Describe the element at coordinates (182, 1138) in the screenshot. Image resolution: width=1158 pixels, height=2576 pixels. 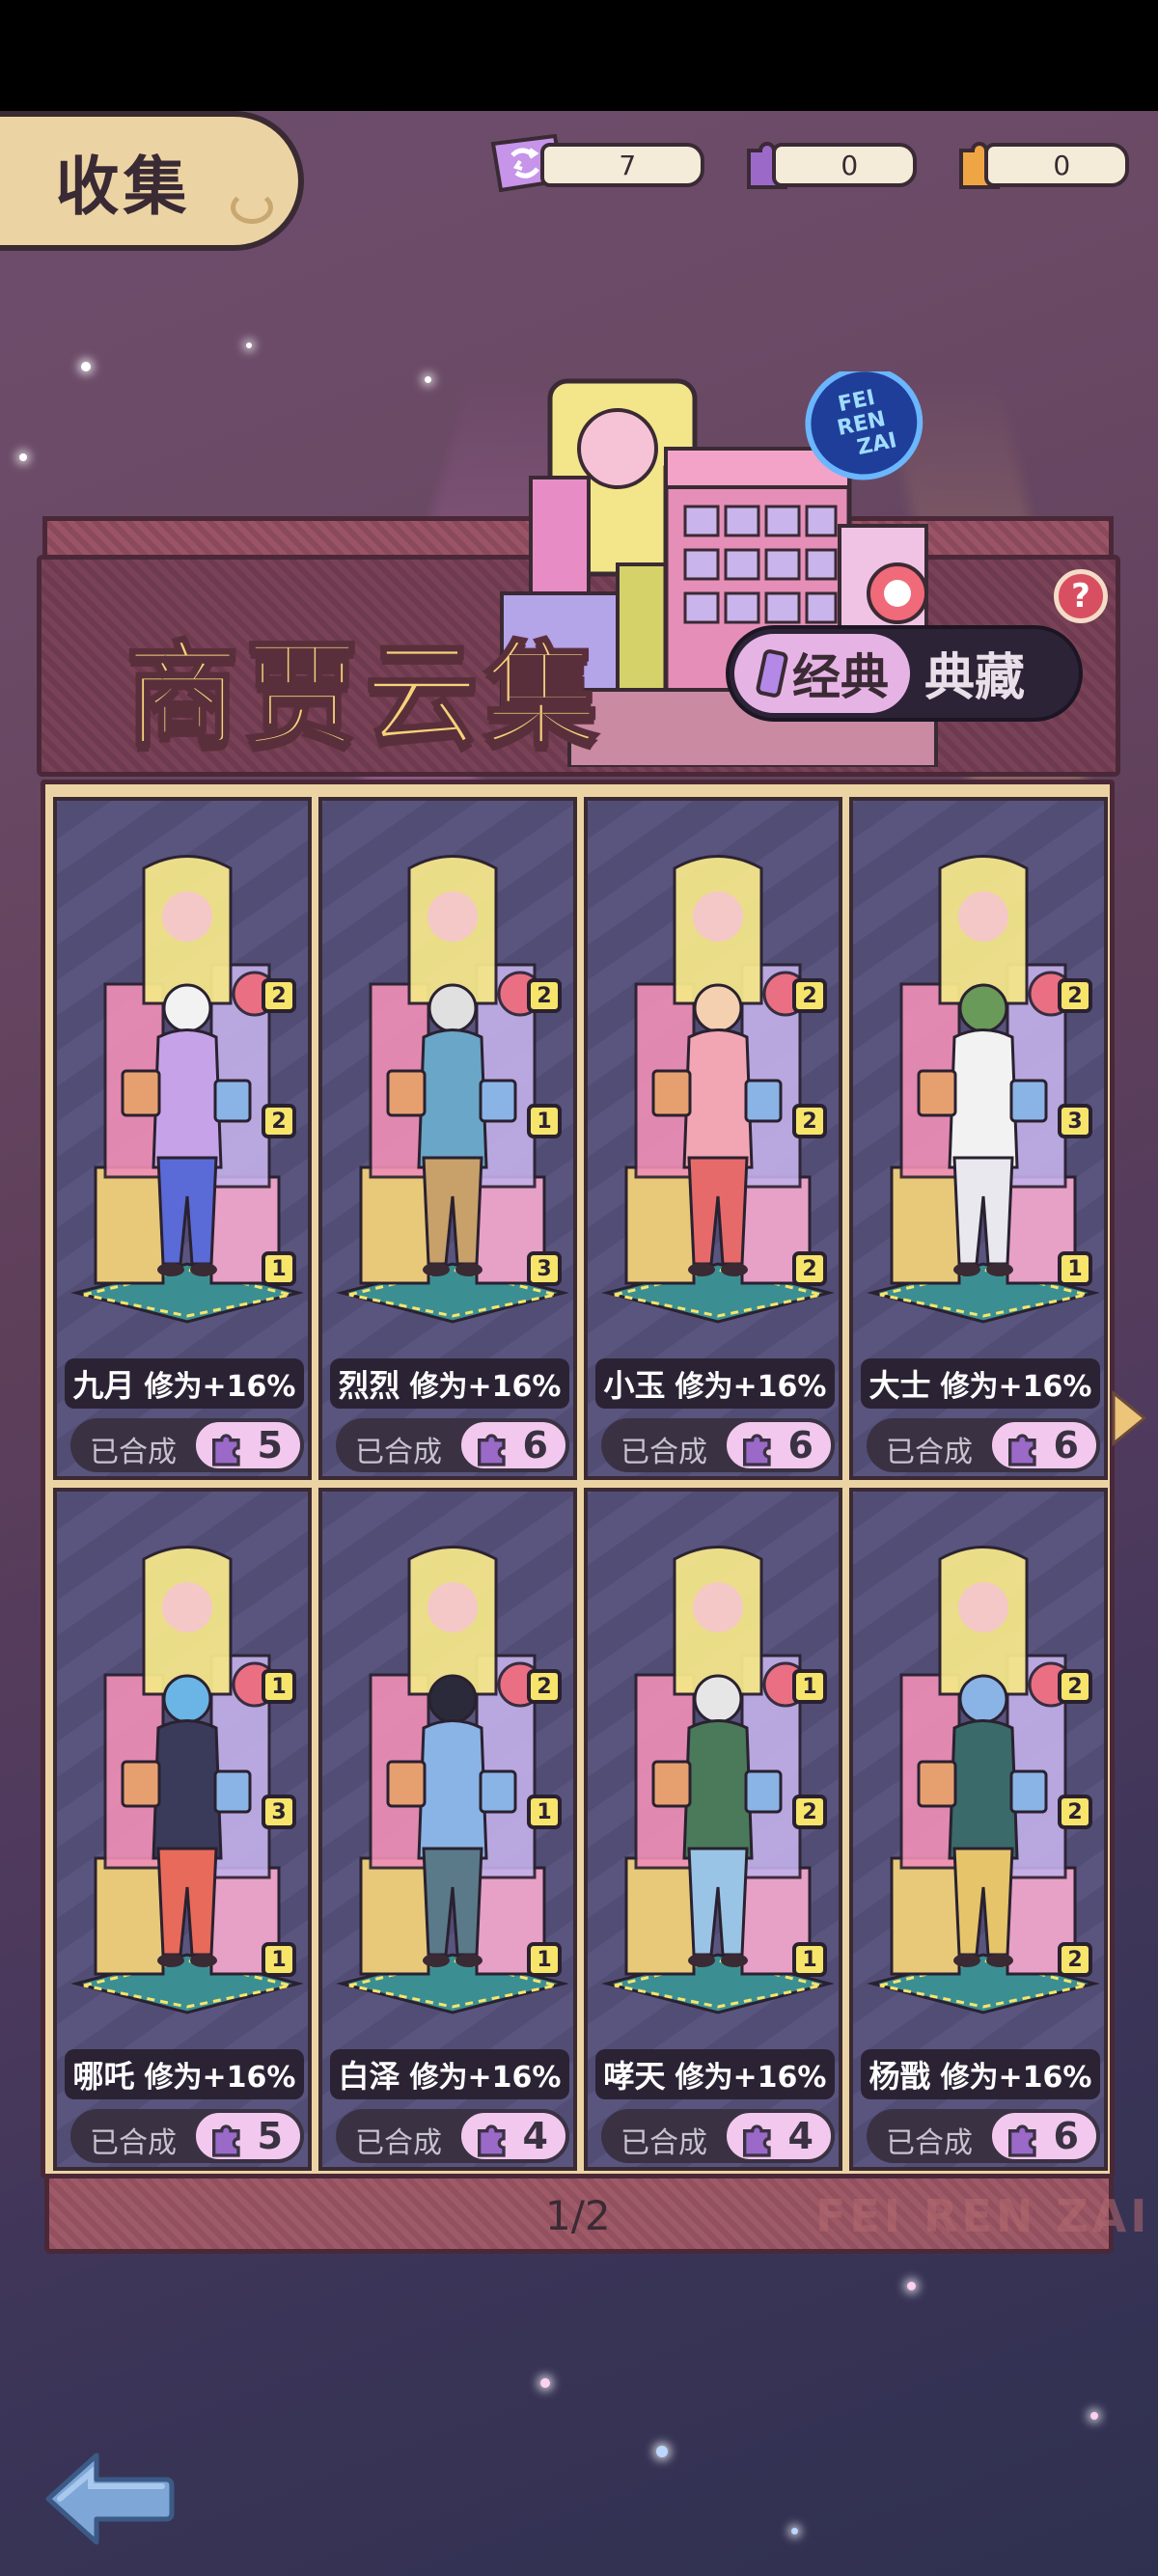
I see `character-card: 2 2 1 九月 修为+16% 已合成 5` at that location.